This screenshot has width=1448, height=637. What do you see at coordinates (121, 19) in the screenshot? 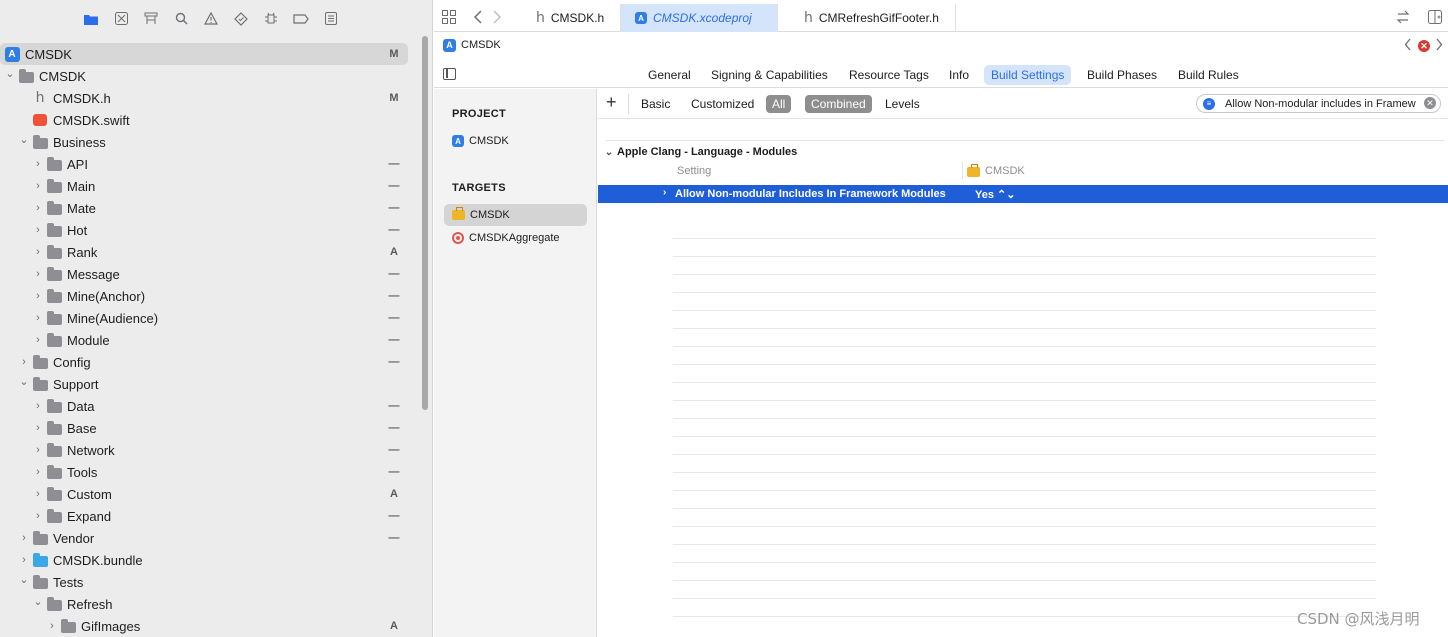
I see `source-control-icon` at bounding box center [121, 19].